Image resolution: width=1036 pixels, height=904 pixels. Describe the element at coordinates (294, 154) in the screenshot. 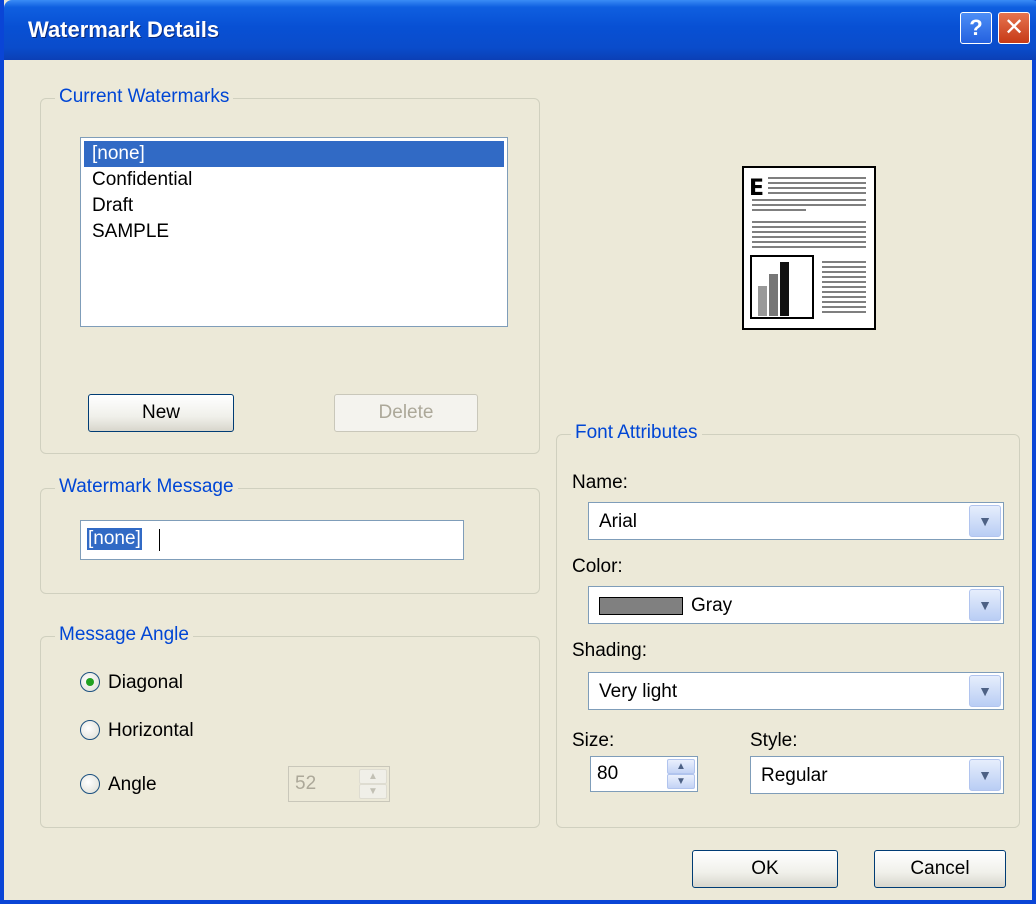

I see `list-item-none: [none]` at that location.